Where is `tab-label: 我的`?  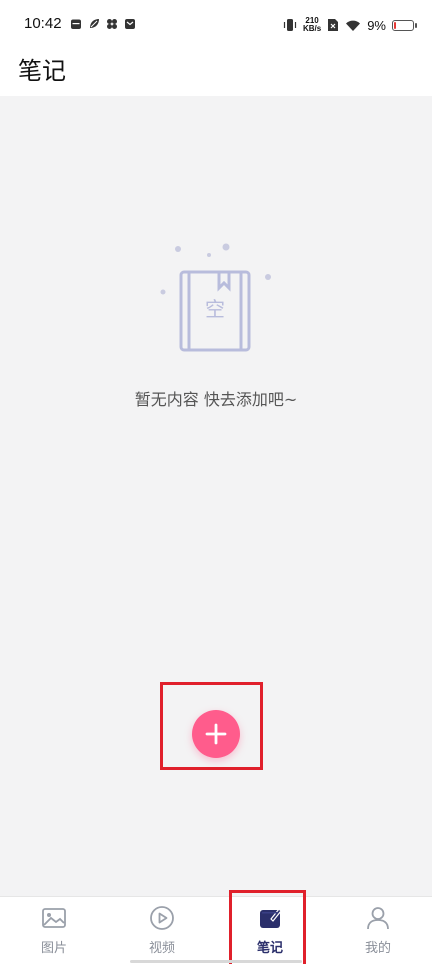 tab-label: 我的 is located at coordinates (377, 948).